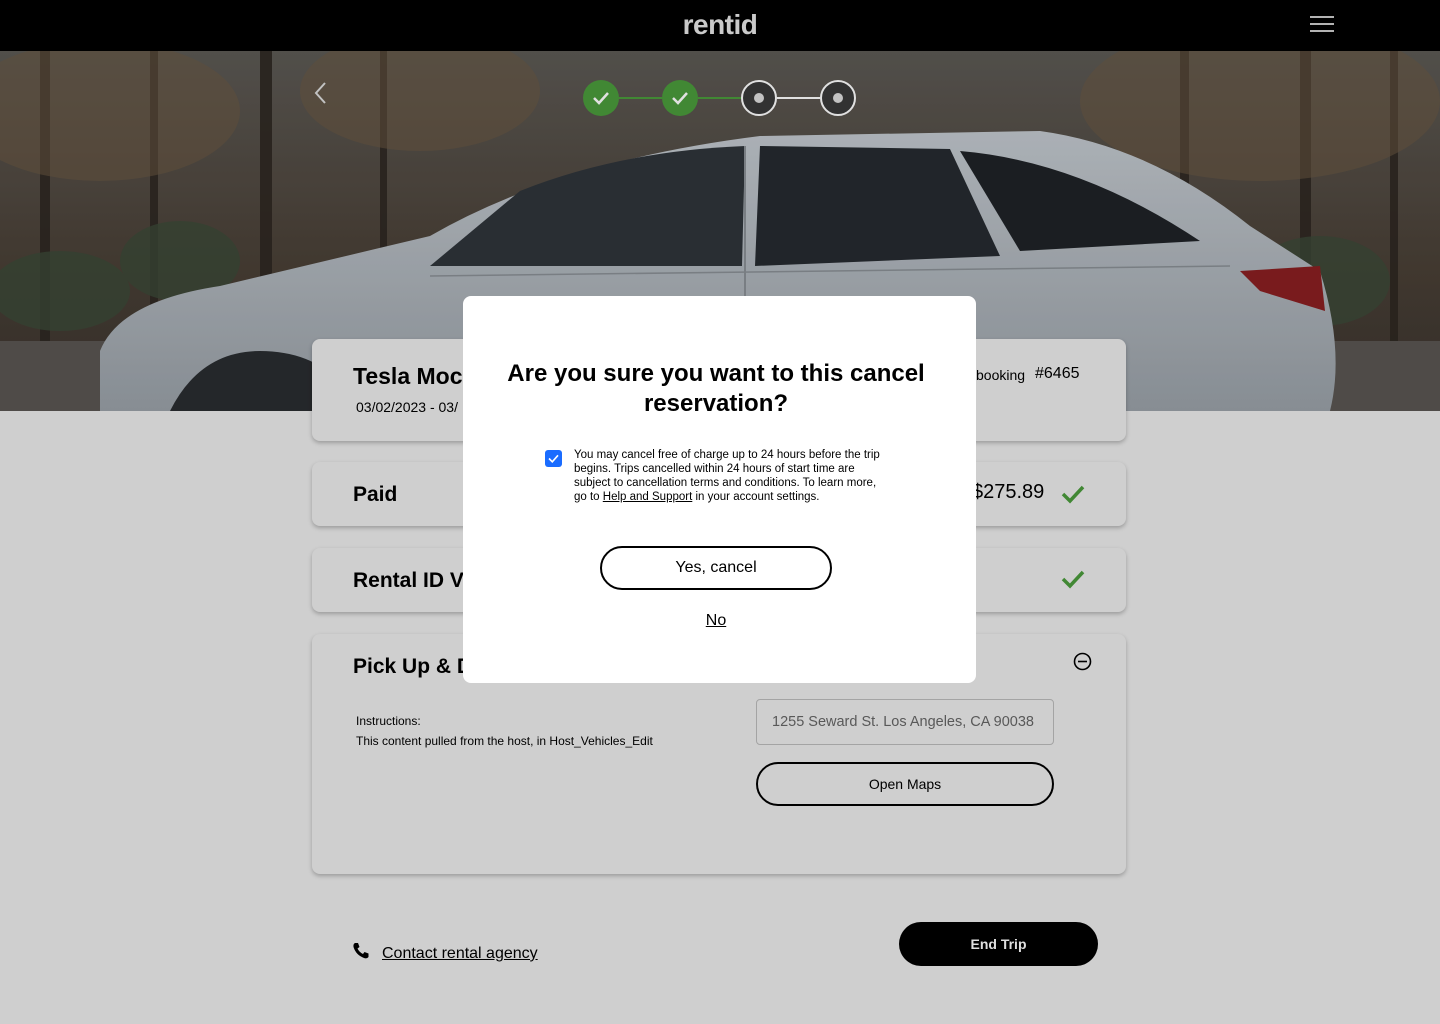  I want to click on yes-cancel-button: Yes, cancel, so click(716, 568).